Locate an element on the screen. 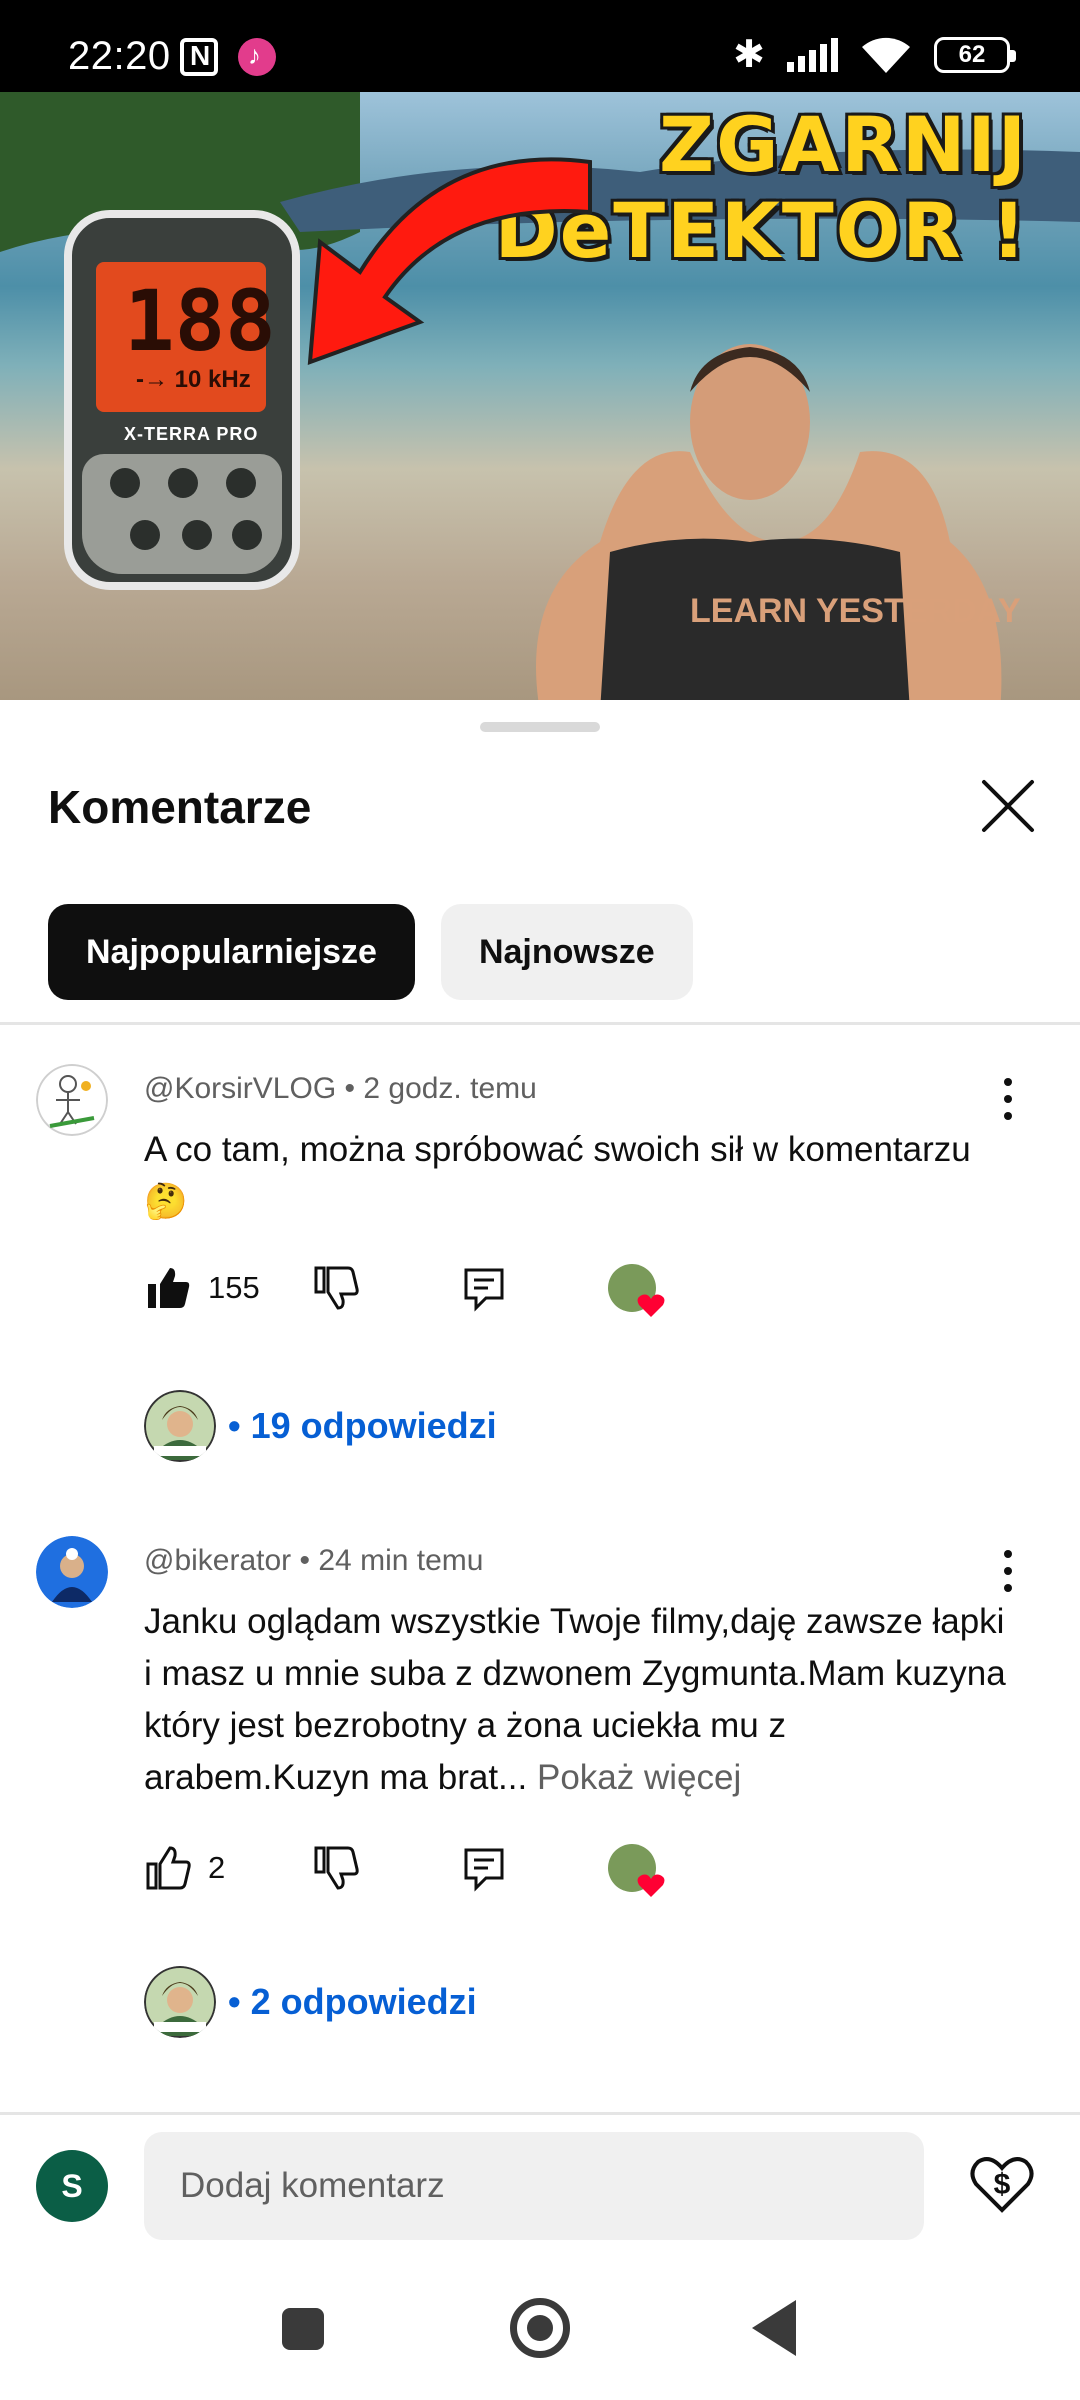 This screenshot has height=2400, width=1080. view-replies-button: • 19 odpowiedzi is located at coordinates (320, 1426).